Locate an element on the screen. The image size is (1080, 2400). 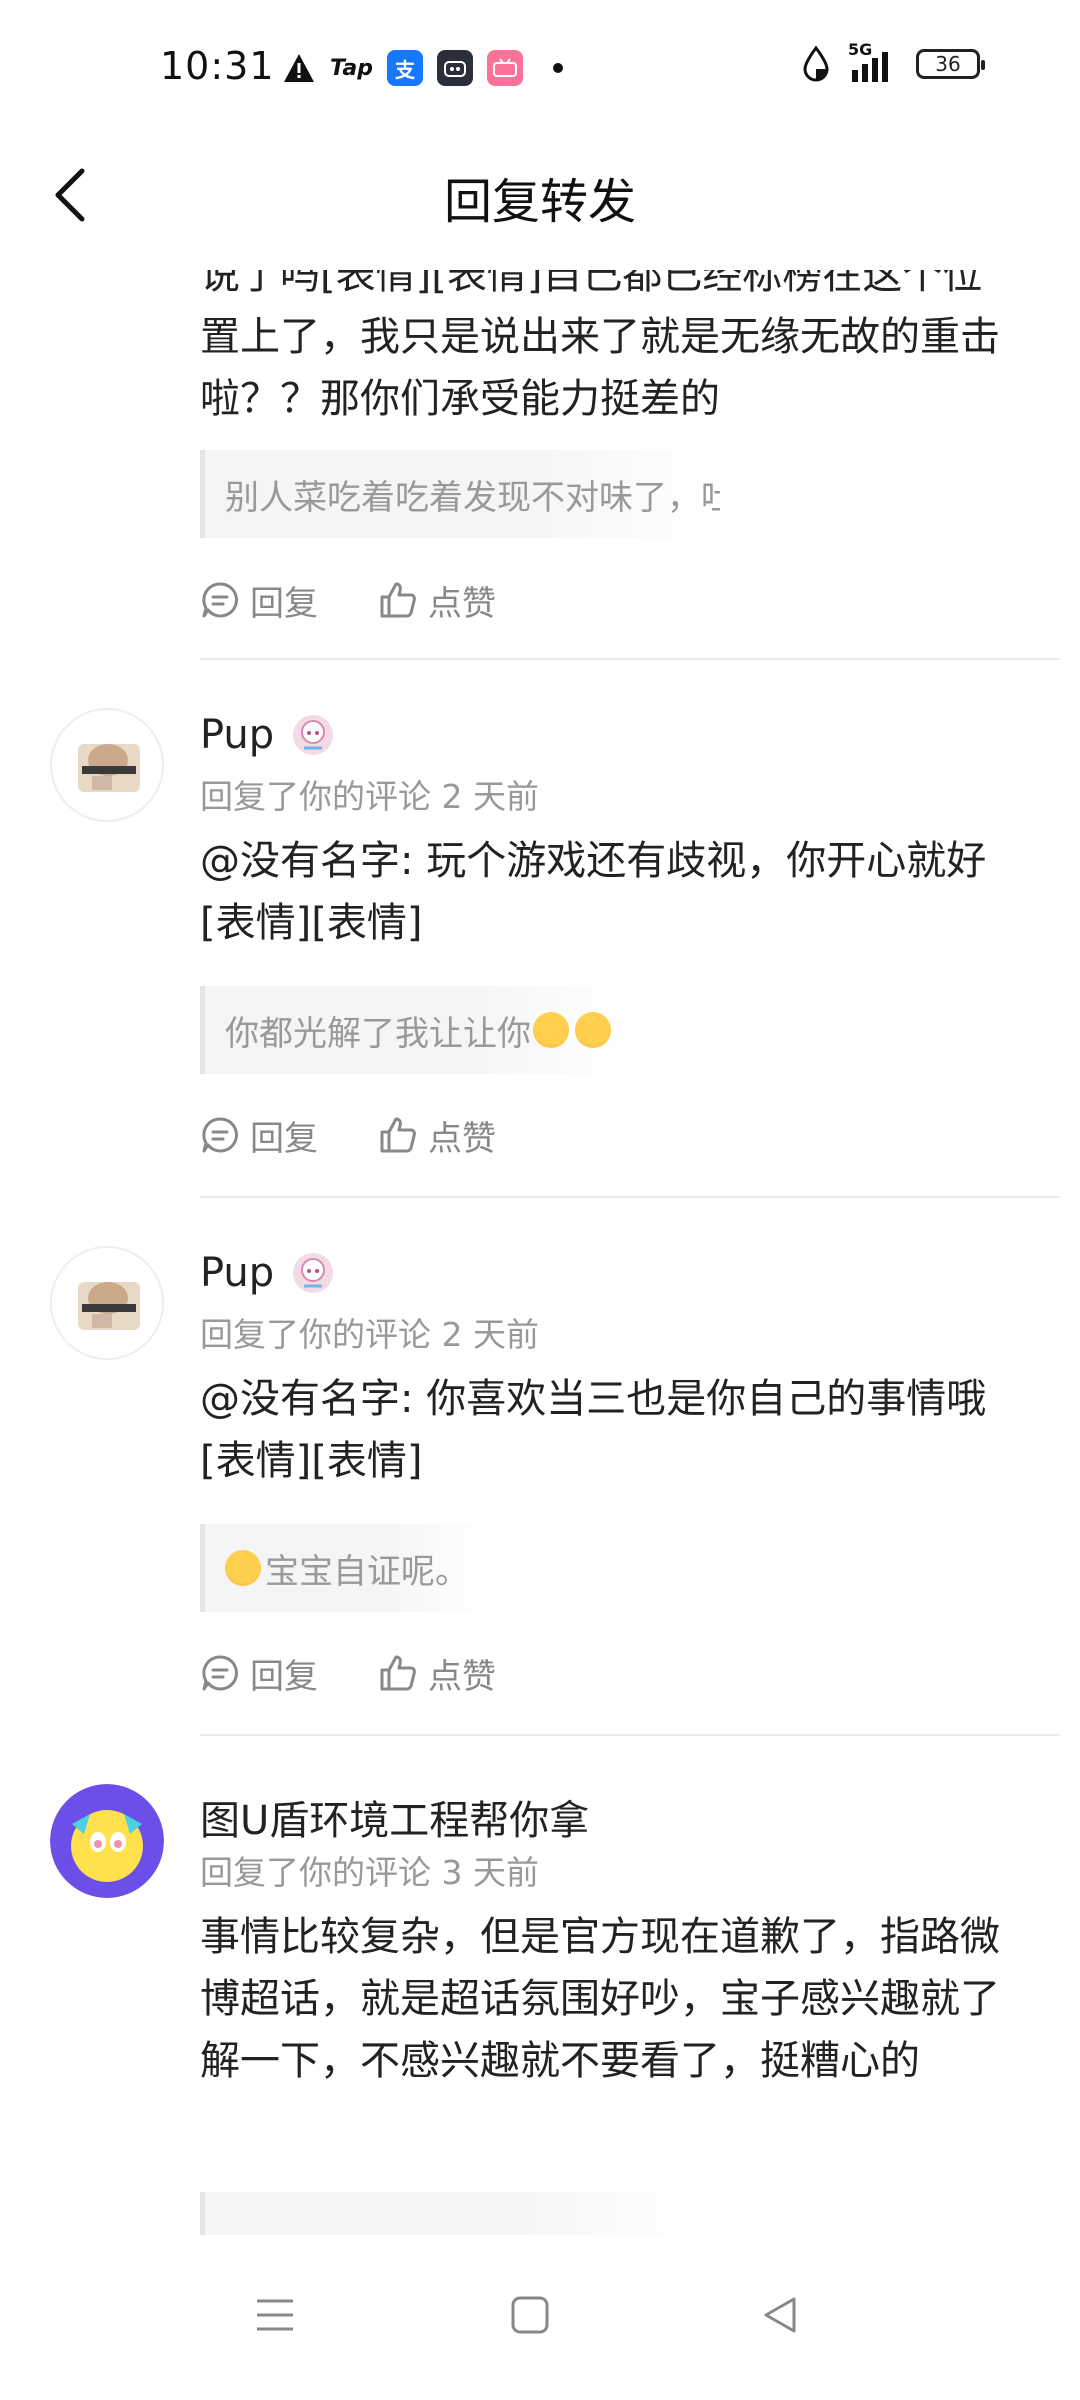
back-triangle-icon is located at coordinates (780, 2315).